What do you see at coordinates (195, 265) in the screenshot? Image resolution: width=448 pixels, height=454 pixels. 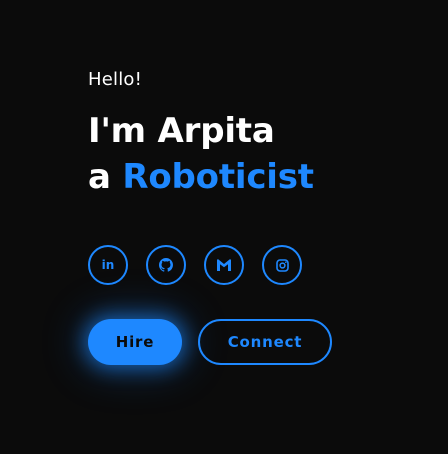 I see `social-links: in` at bounding box center [195, 265].